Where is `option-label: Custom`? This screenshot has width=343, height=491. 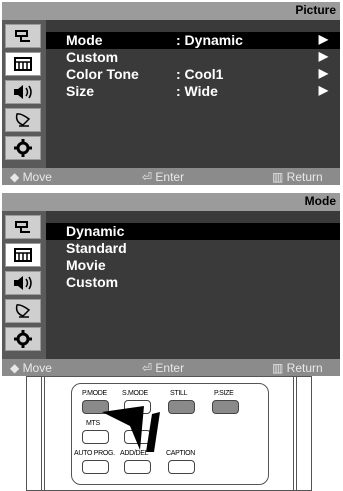
option-label: Custom is located at coordinates (92, 282).